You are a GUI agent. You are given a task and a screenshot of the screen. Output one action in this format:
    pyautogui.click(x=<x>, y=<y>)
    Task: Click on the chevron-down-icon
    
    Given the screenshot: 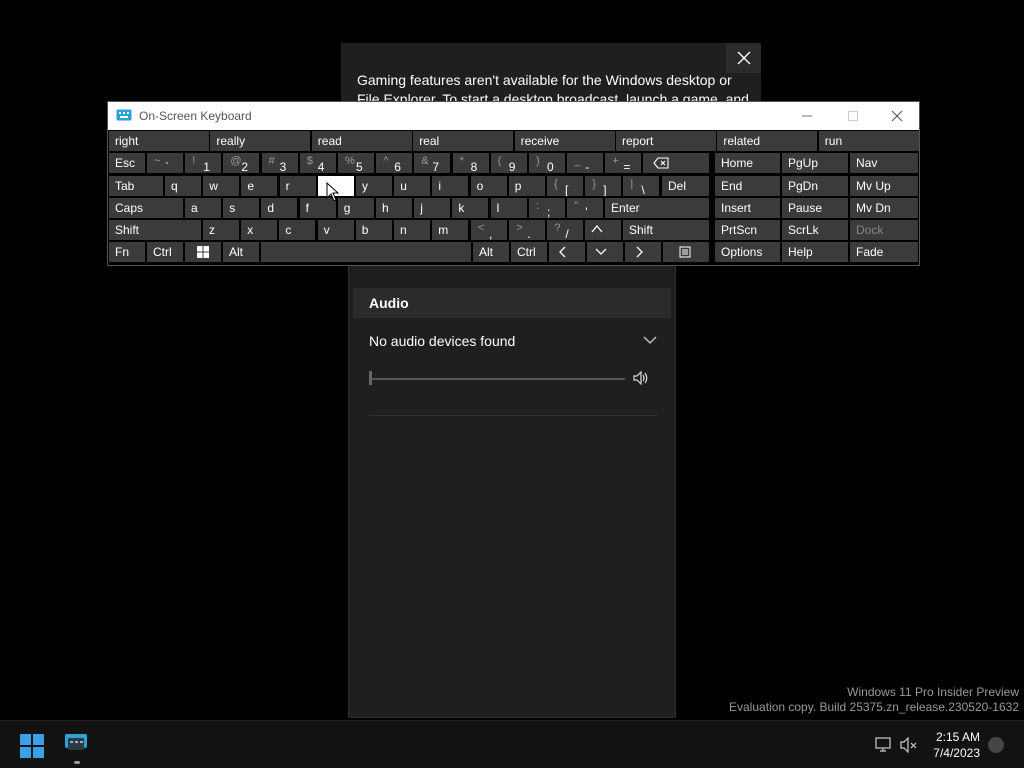 What is the action you would take?
    pyautogui.click(x=650, y=340)
    